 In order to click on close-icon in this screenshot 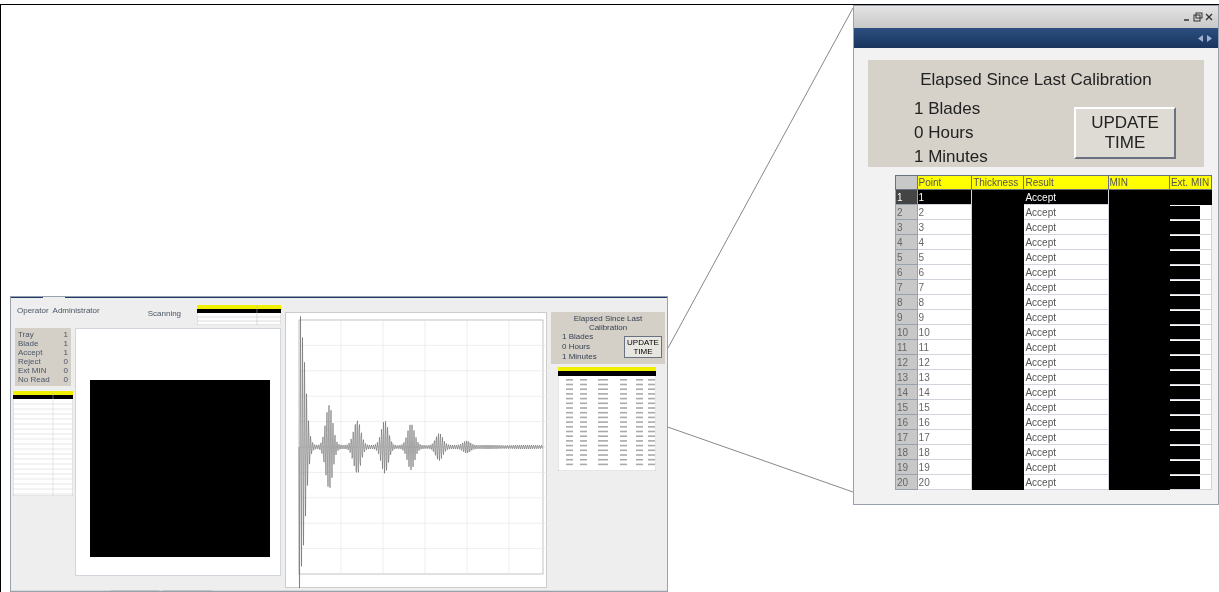, I will do `click(1209, 17)`.